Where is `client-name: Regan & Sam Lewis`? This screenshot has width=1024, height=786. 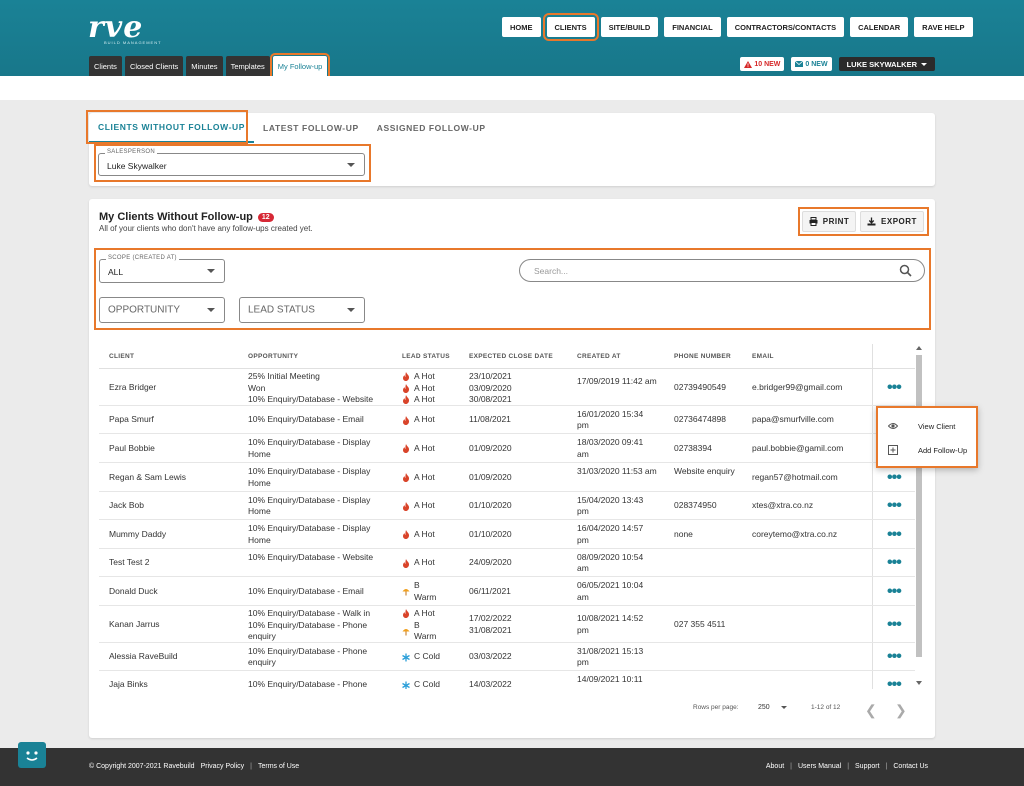
client-name: Regan & Sam Lewis is located at coordinates (148, 476).